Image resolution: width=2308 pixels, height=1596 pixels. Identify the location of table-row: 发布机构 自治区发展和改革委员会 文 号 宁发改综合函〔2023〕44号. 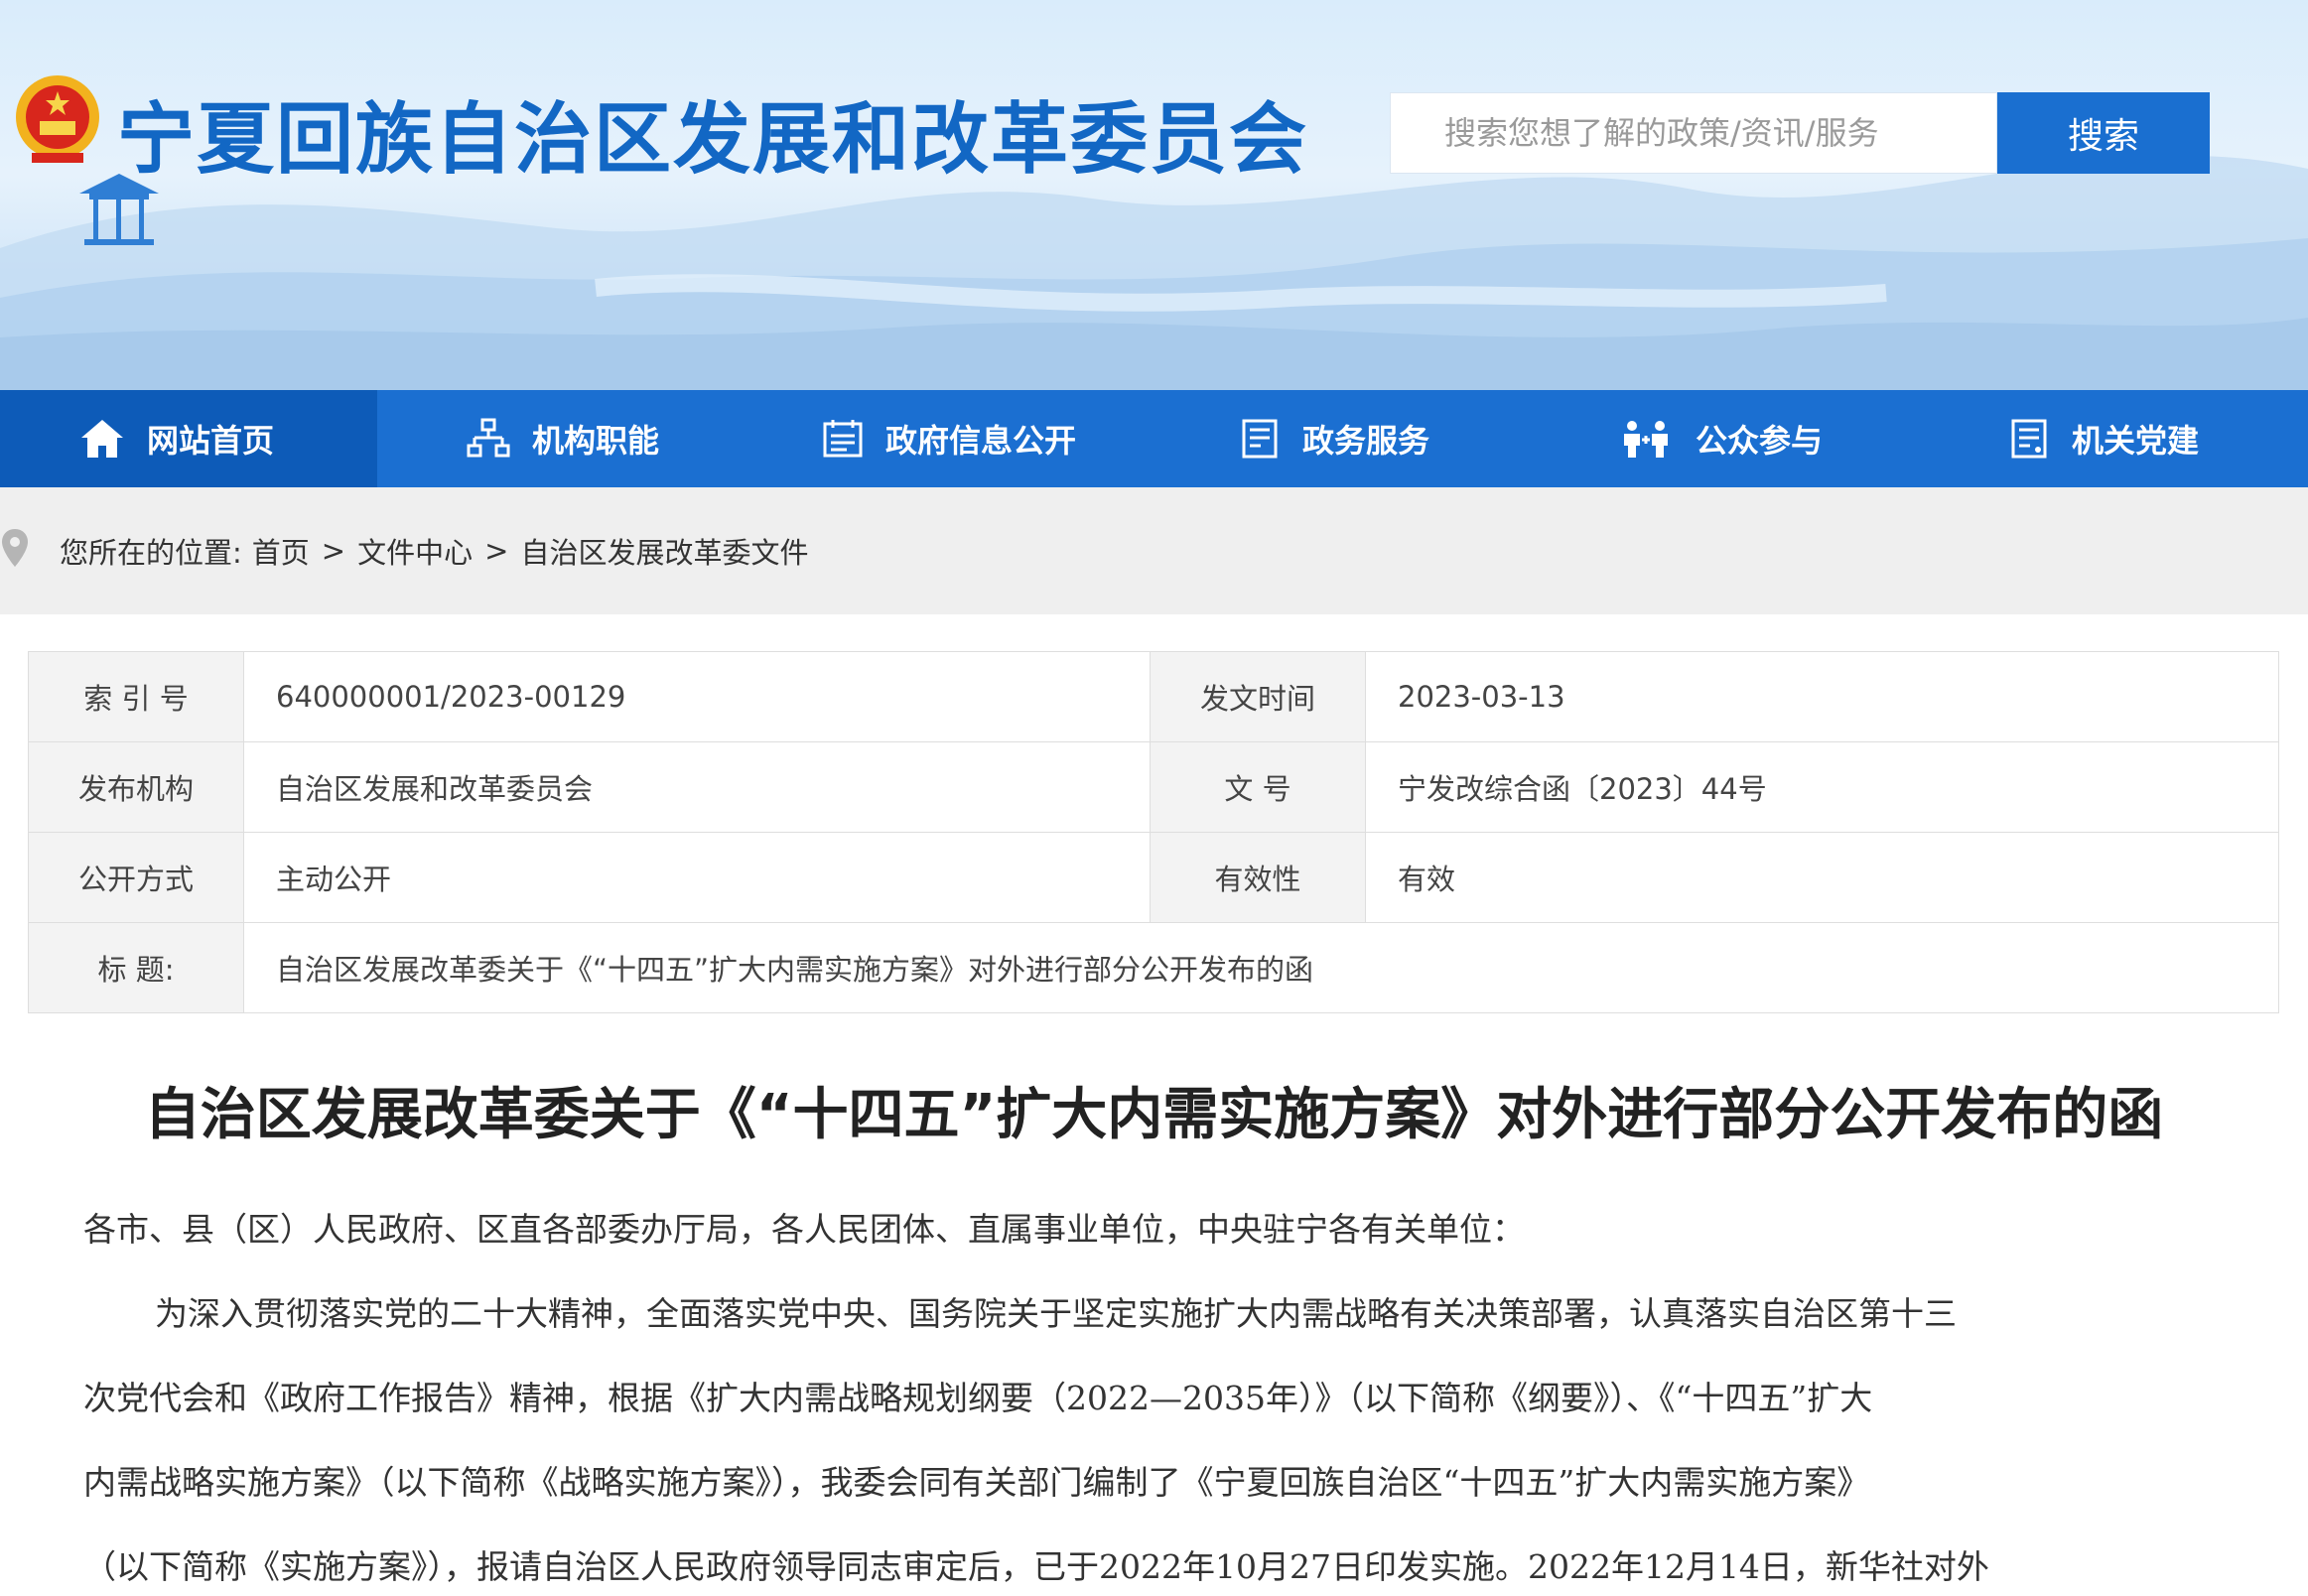
(1153, 787).